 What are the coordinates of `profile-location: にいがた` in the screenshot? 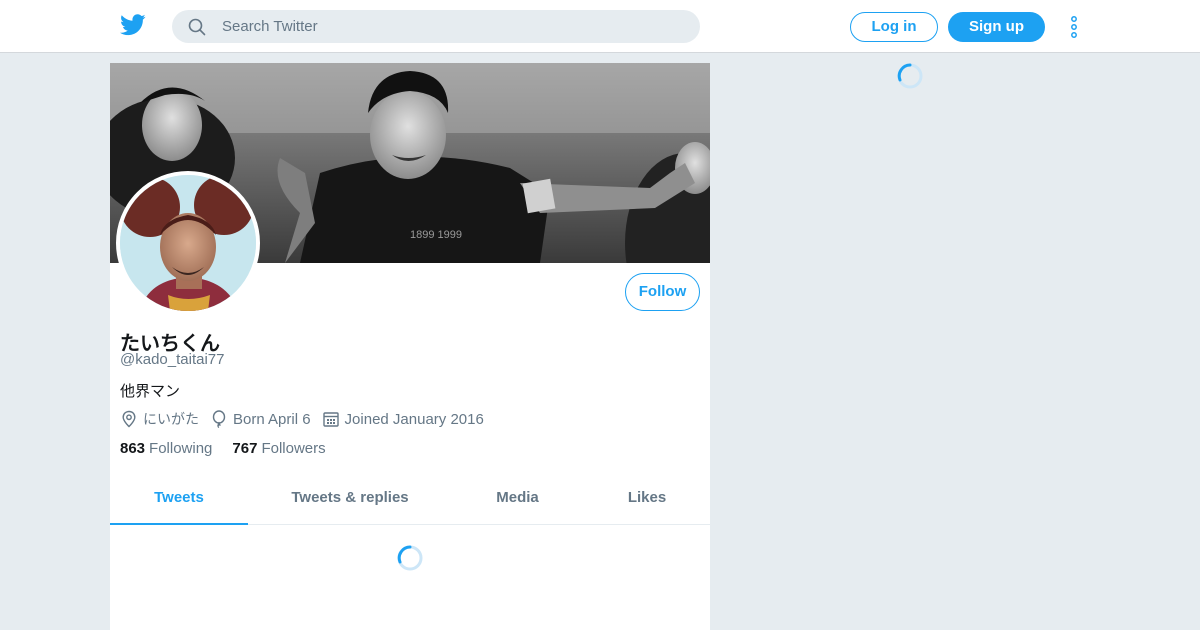 It's located at (159, 419).